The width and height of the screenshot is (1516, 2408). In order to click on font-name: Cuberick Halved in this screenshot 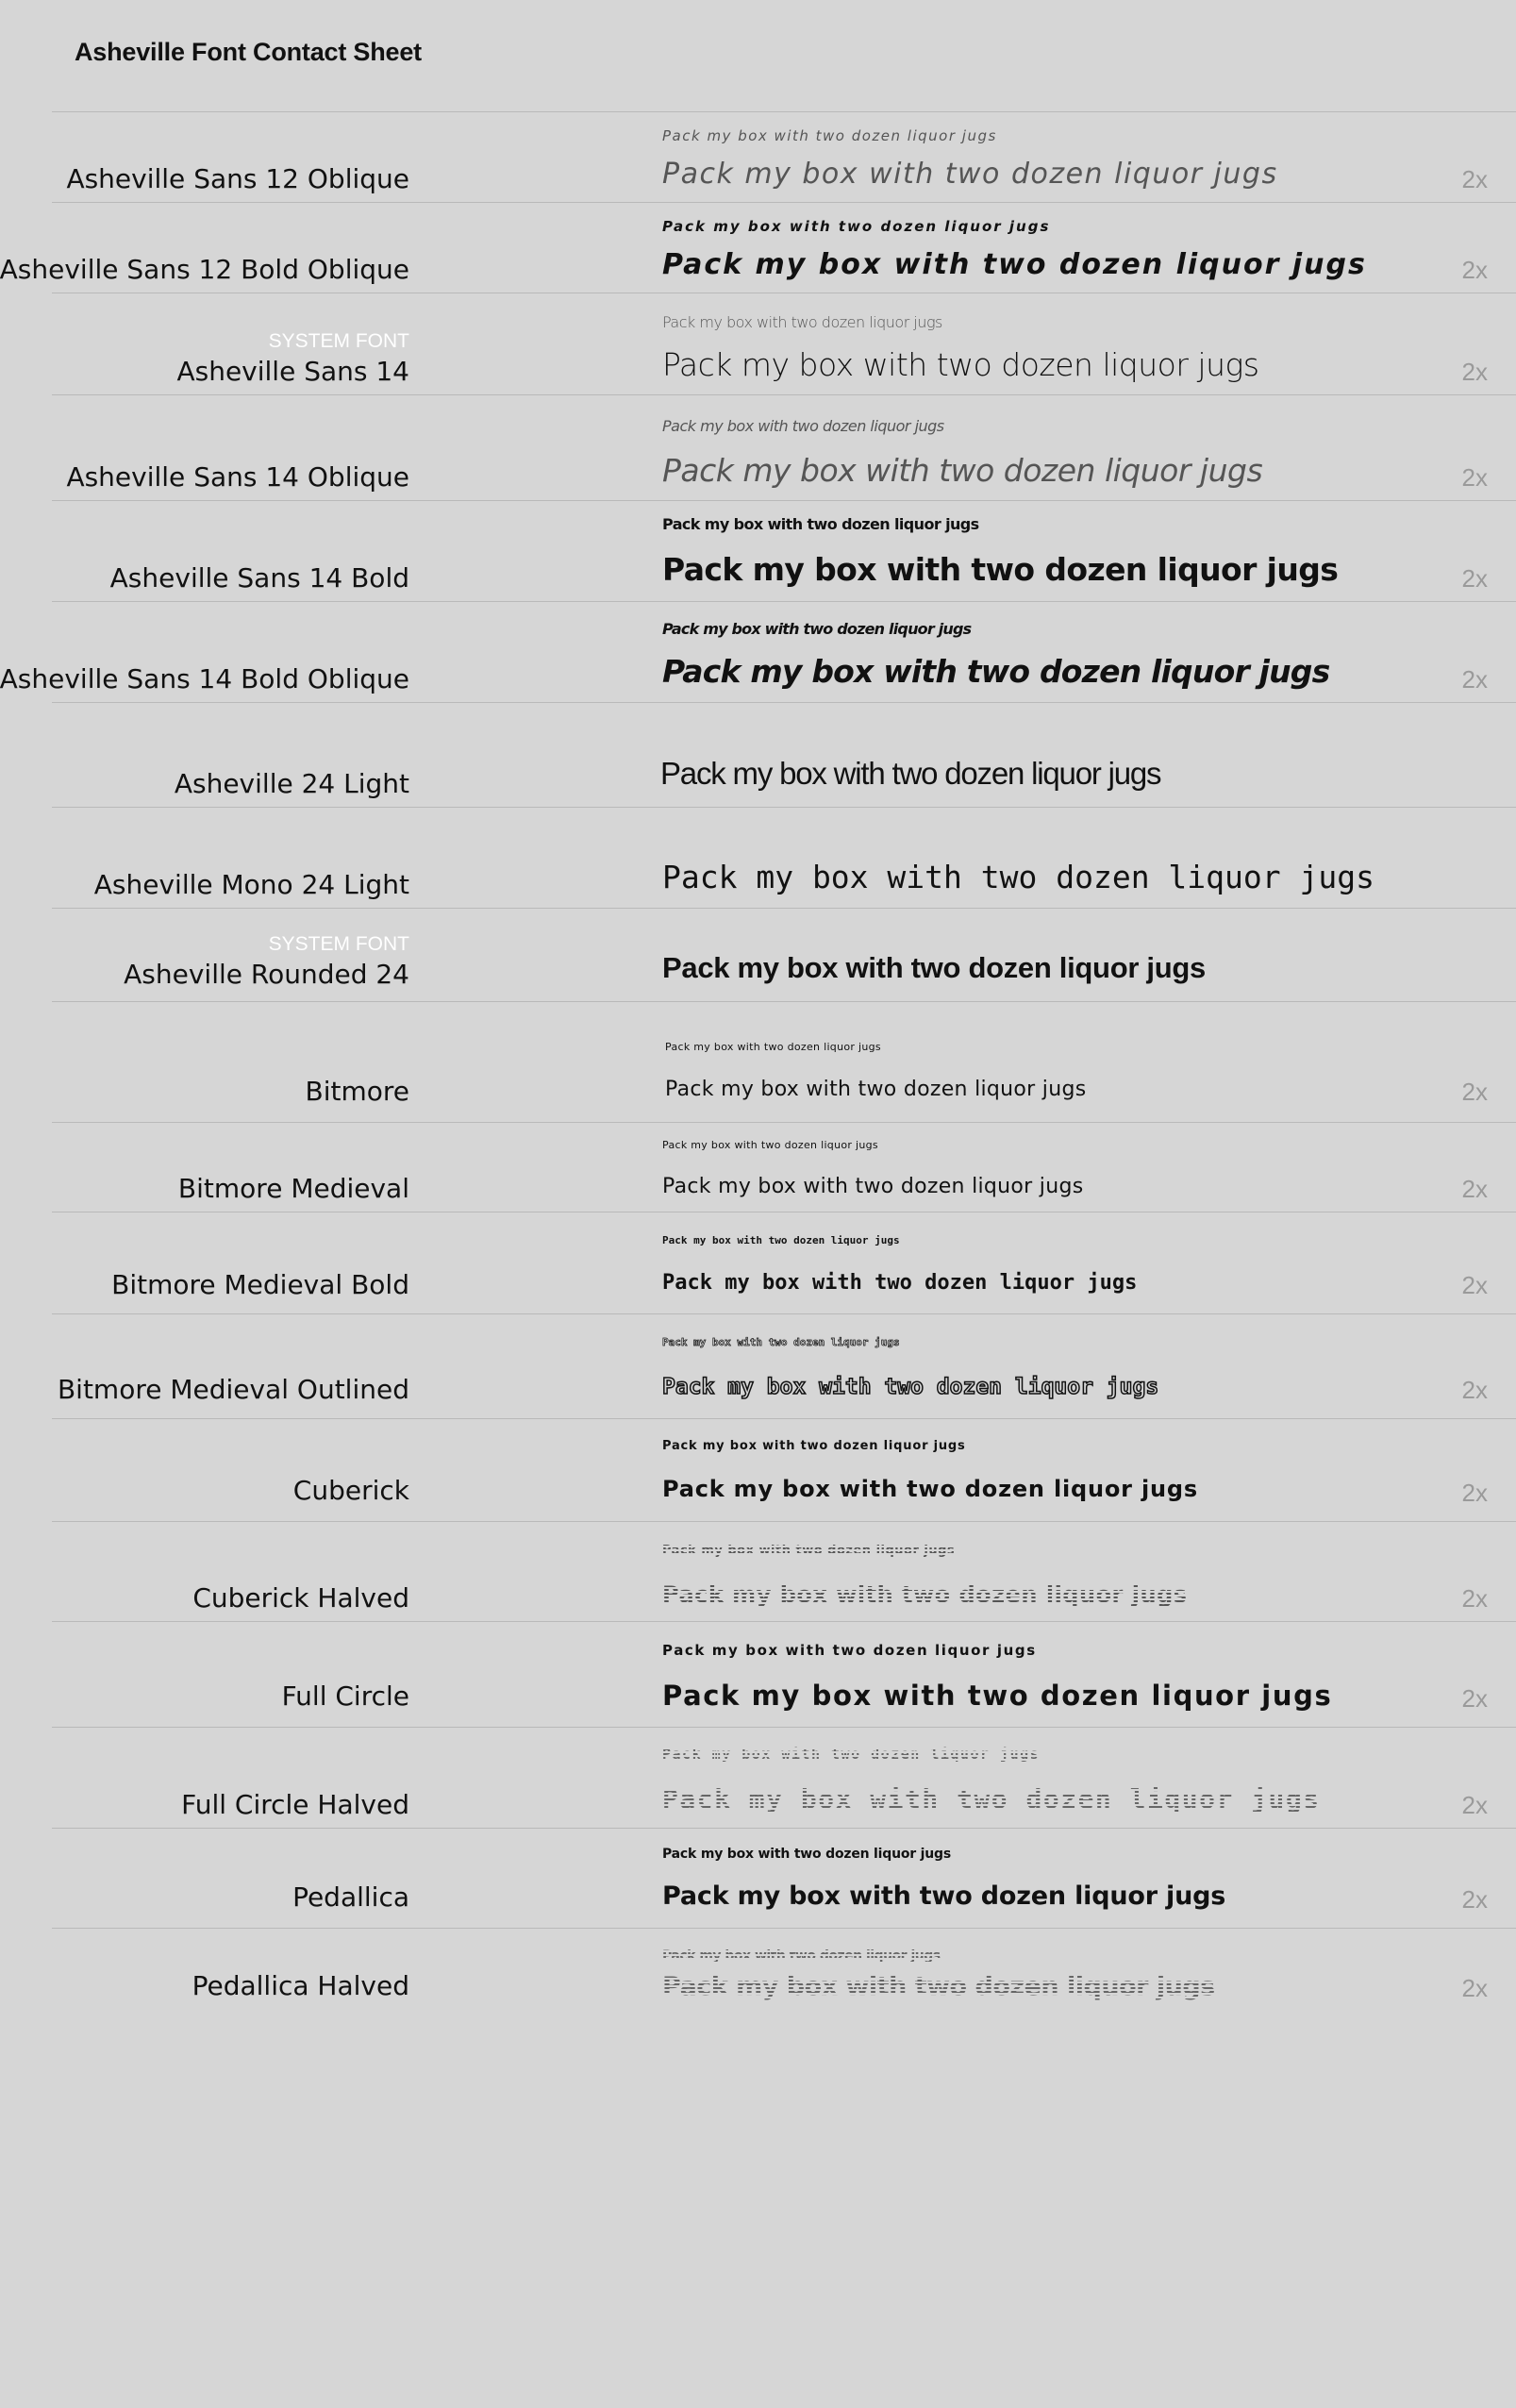, I will do `click(300, 1598)`.